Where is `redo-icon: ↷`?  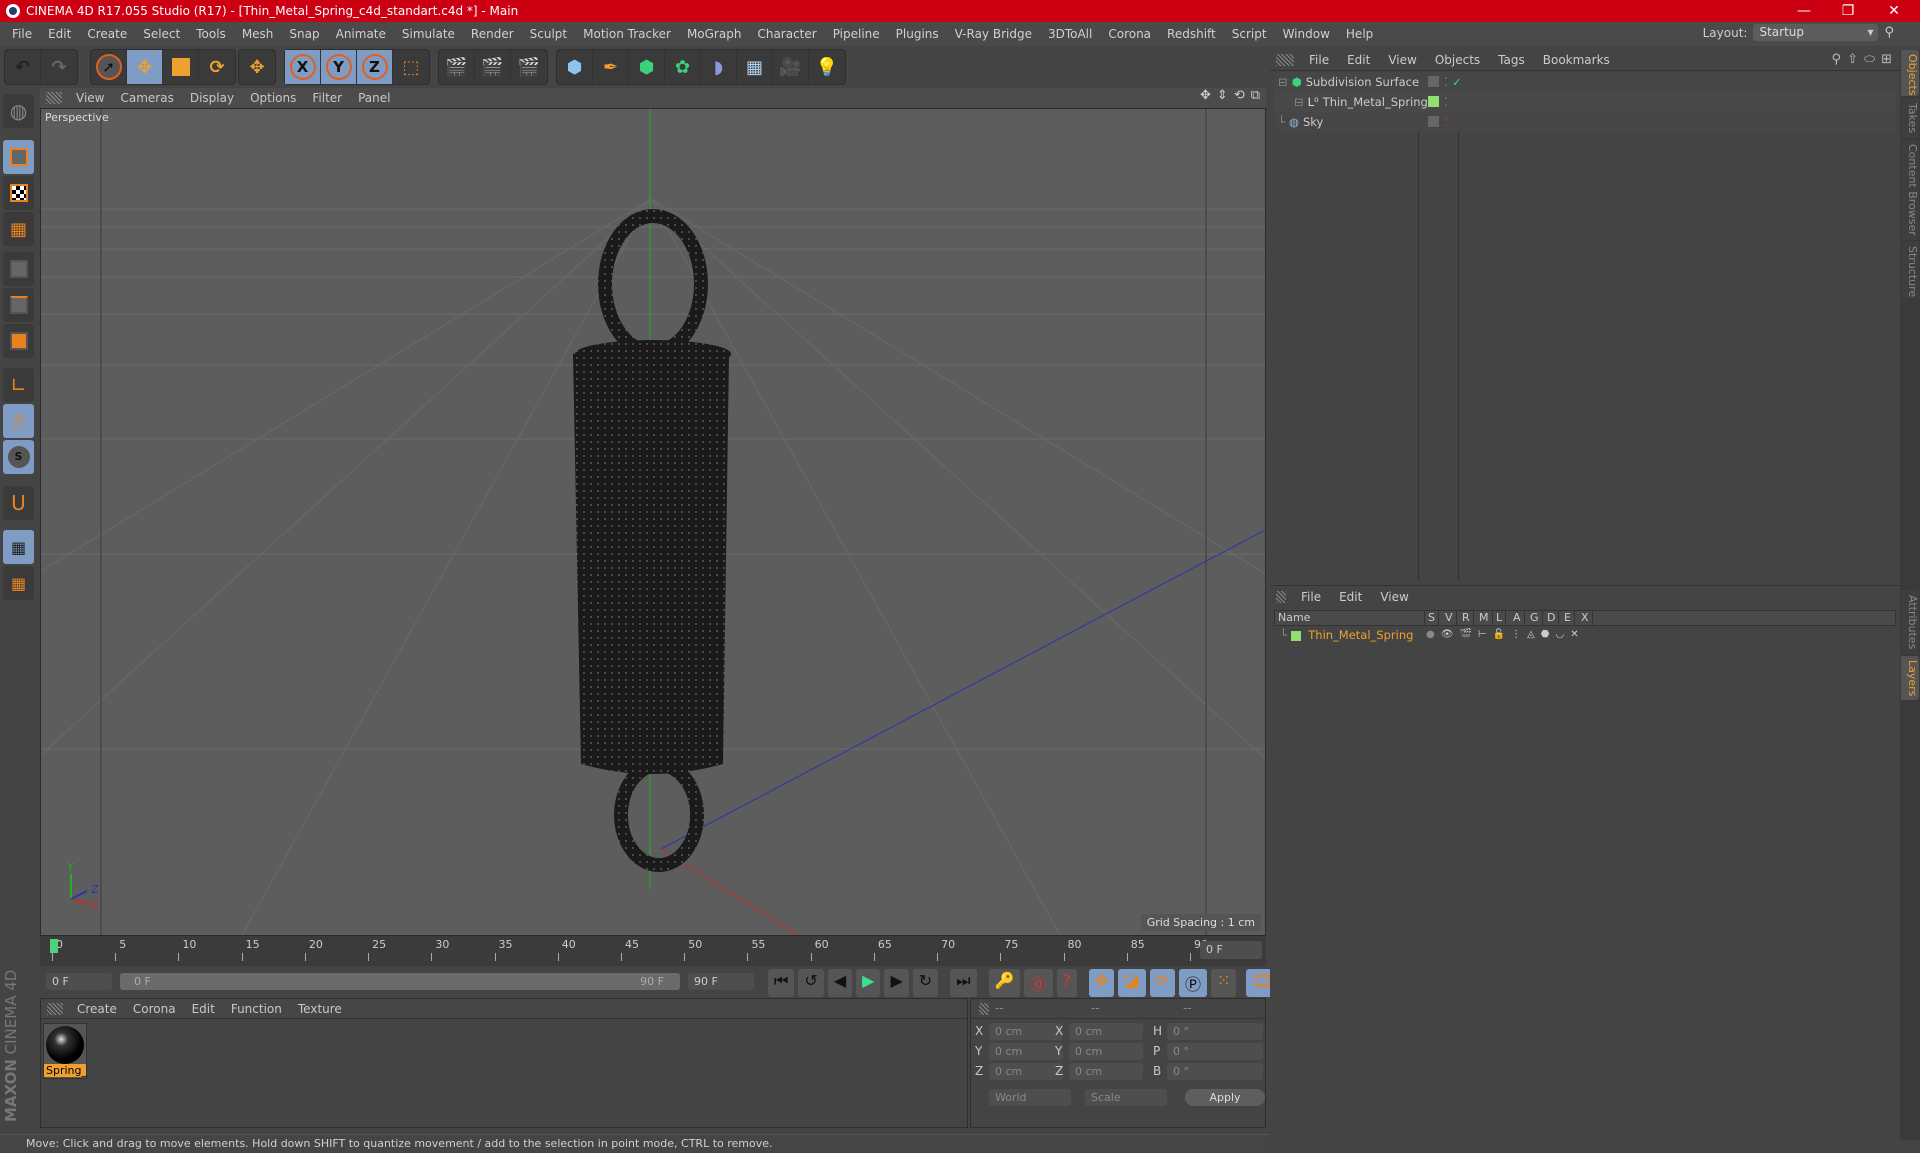
redo-icon: ↷ is located at coordinates (59, 67).